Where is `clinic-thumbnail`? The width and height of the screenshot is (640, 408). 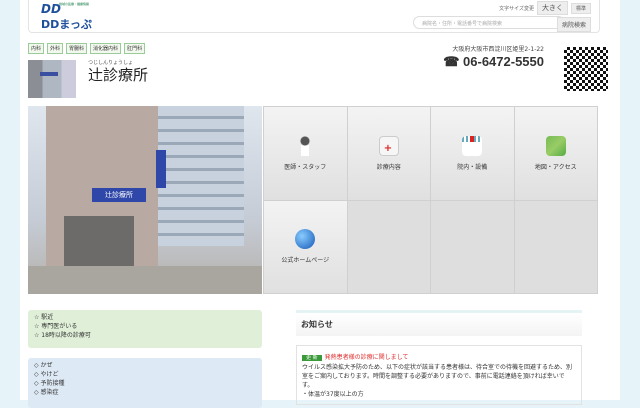 clinic-thumbnail is located at coordinates (52, 79).